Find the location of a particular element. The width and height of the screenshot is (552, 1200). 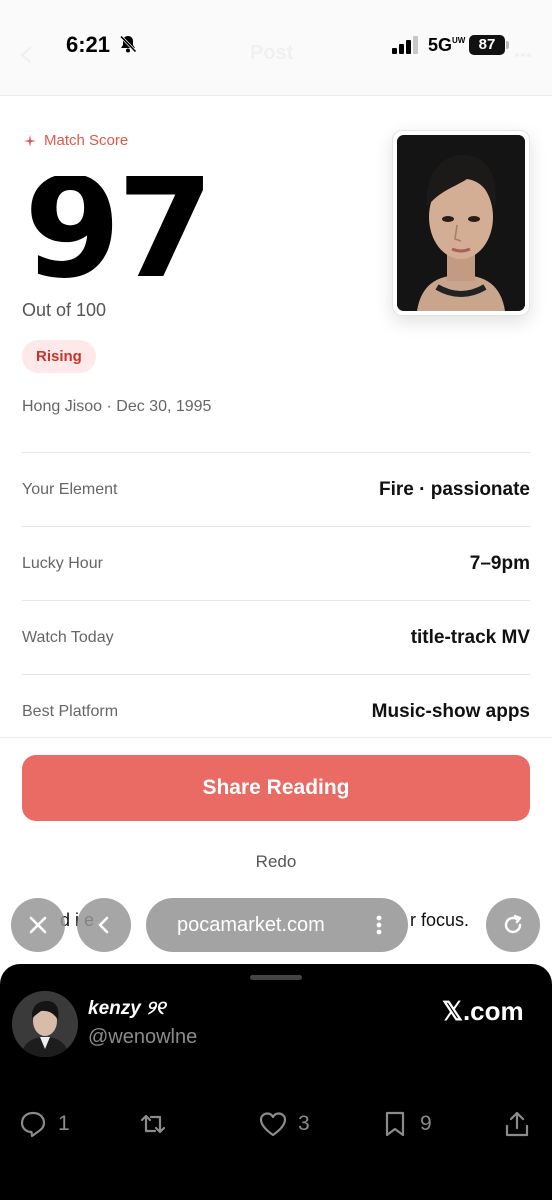

share-button is located at coordinates (517, 1124).